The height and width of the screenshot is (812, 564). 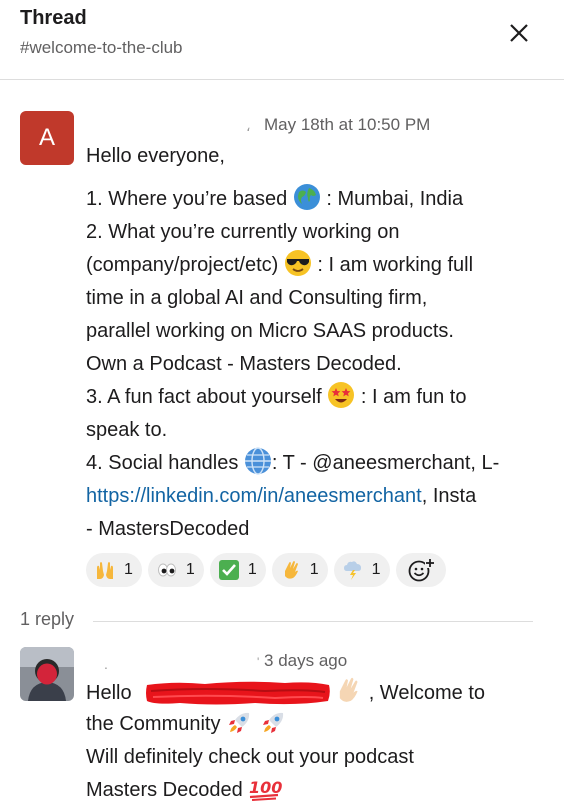 I want to click on avatar: A, so click(x=47, y=138).